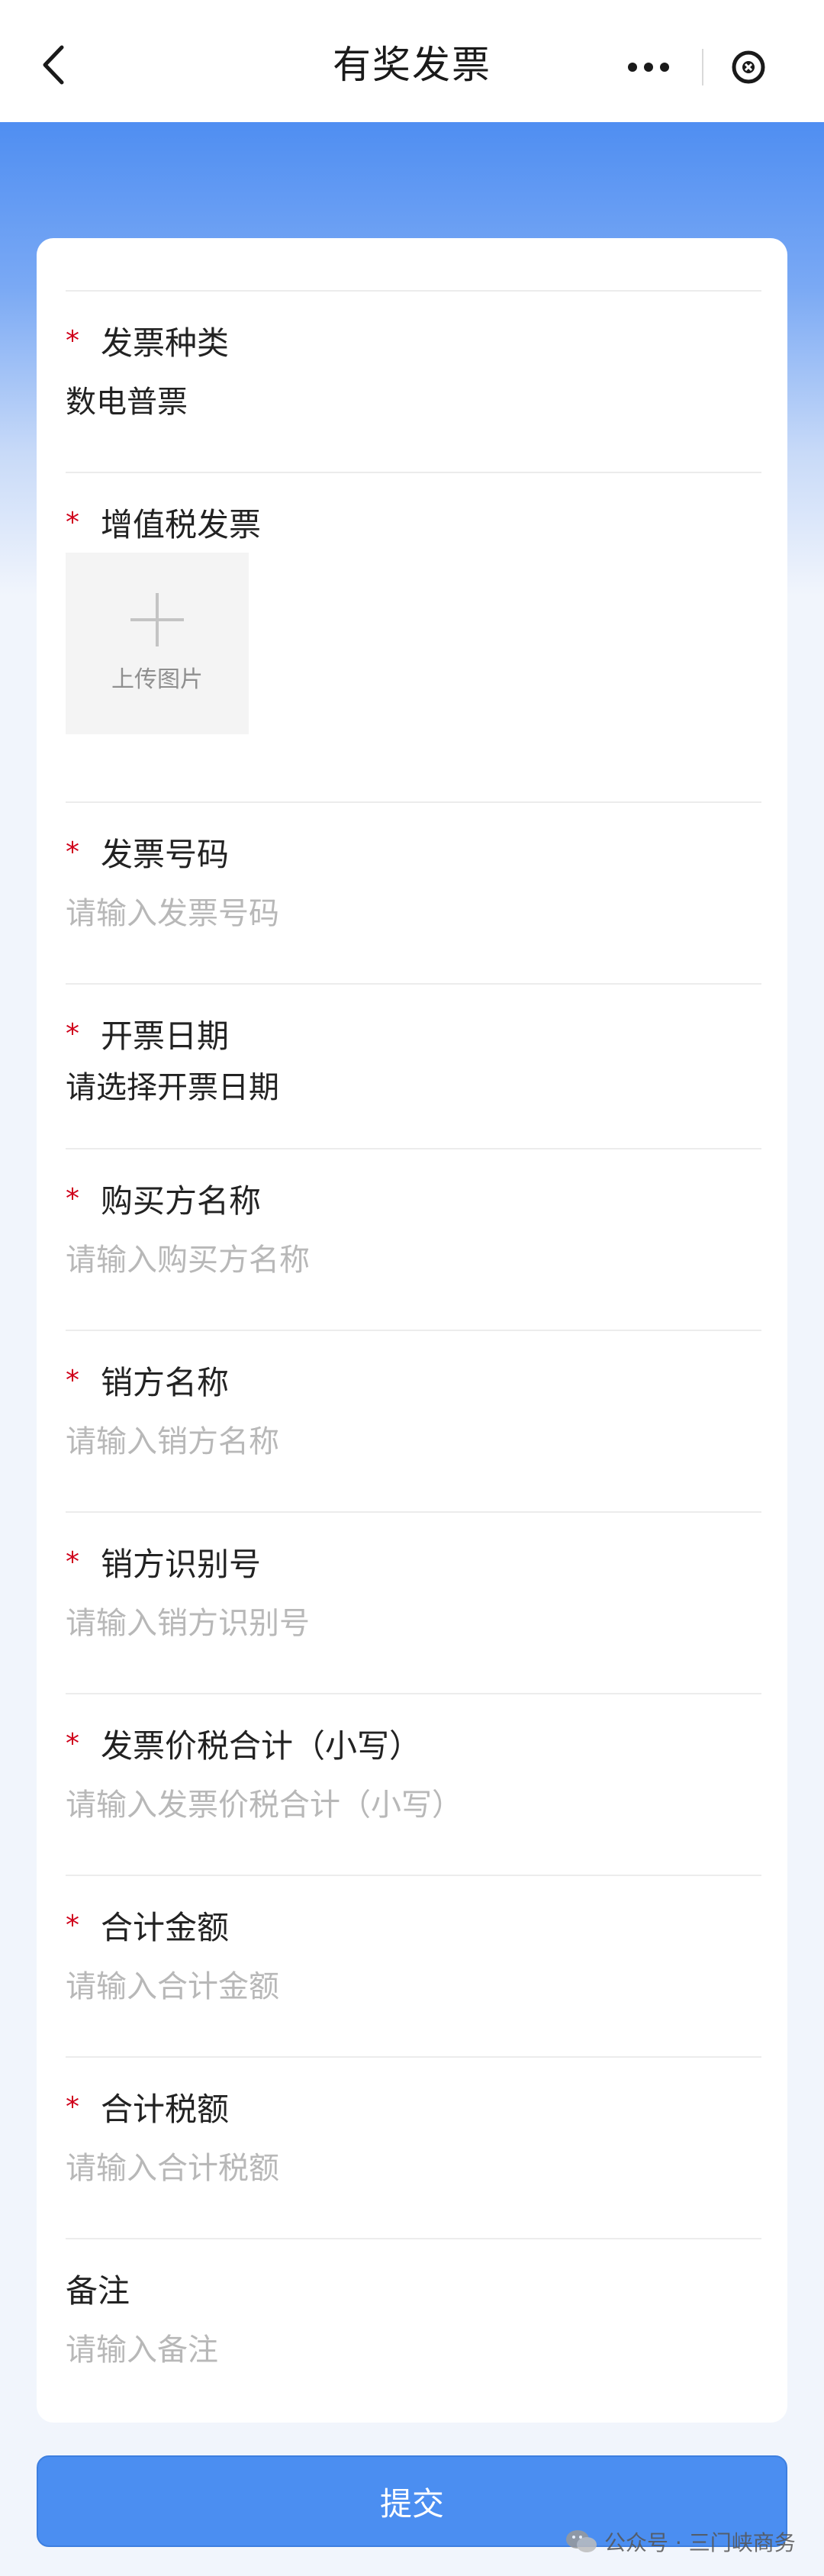  Describe the element at coordinates (165, 2109) in the screenshot. I see `total-tax-label: 合计税额` at that location.